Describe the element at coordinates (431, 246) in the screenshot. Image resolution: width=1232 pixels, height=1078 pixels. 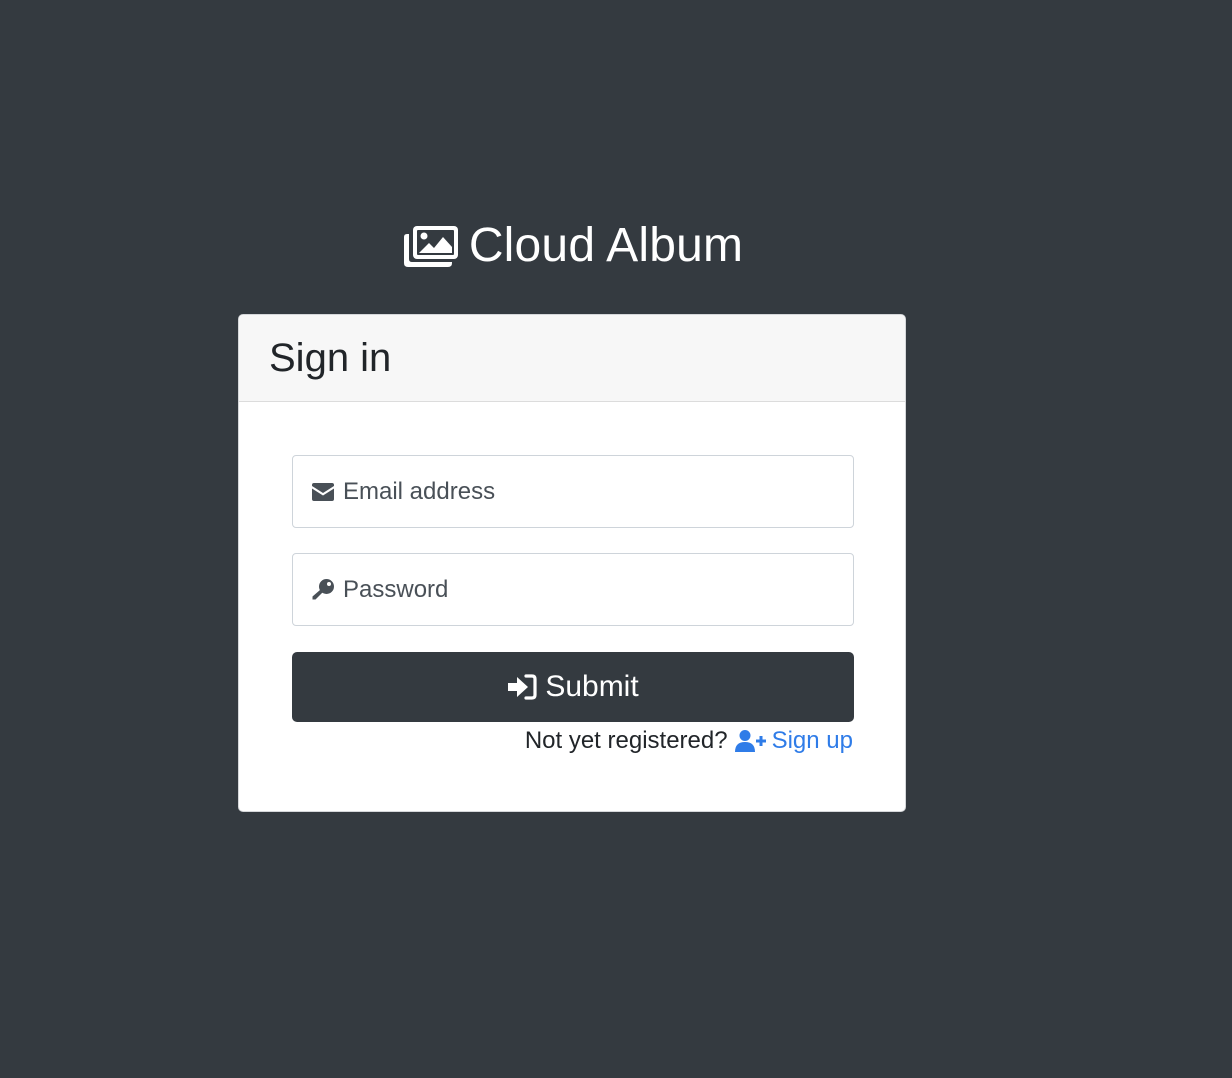
I see `images-icon` at that location.